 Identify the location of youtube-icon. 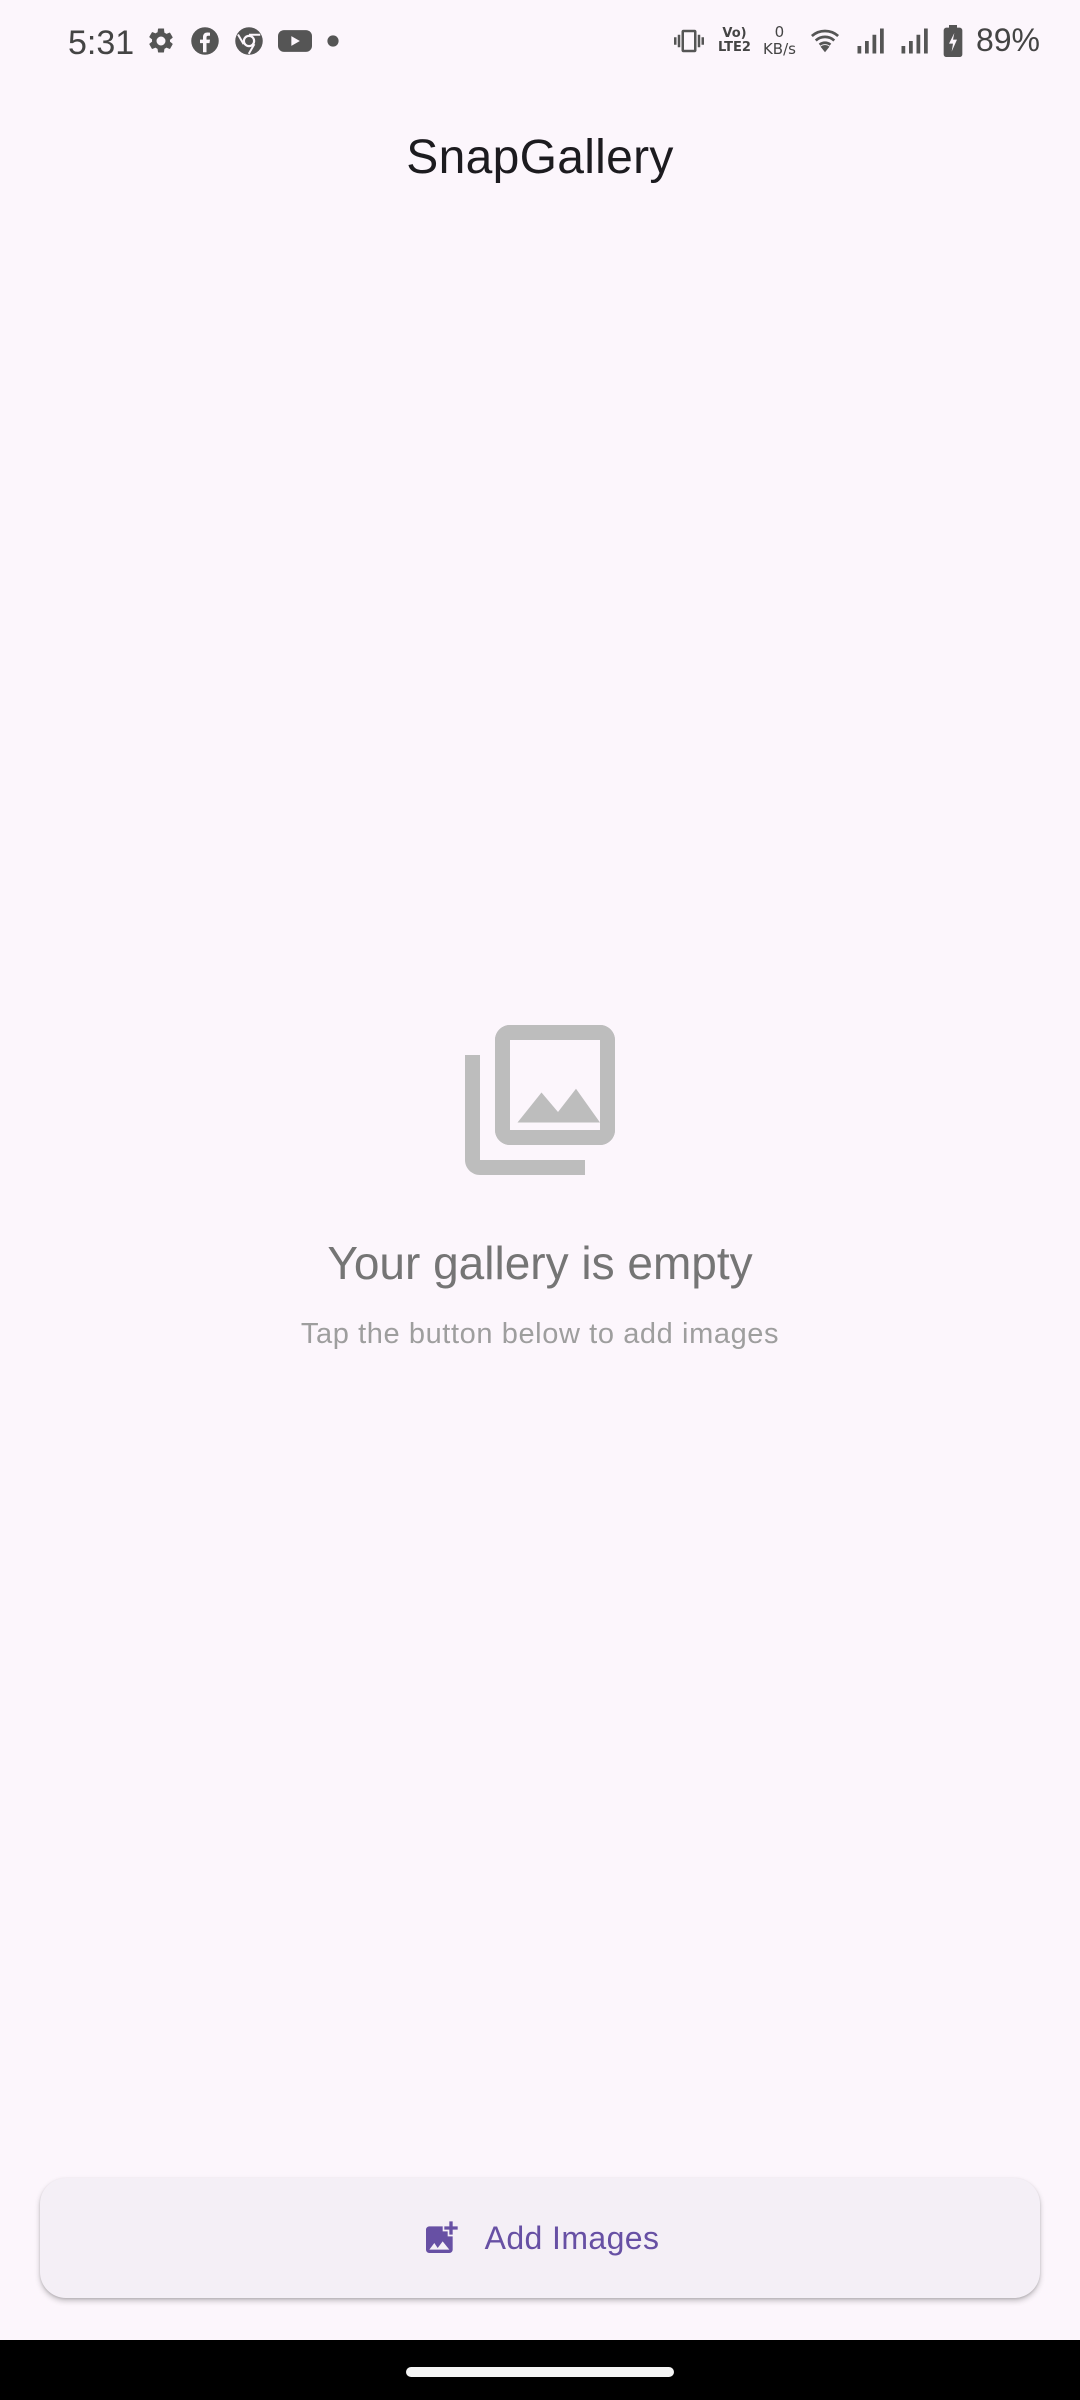
(295, 41).